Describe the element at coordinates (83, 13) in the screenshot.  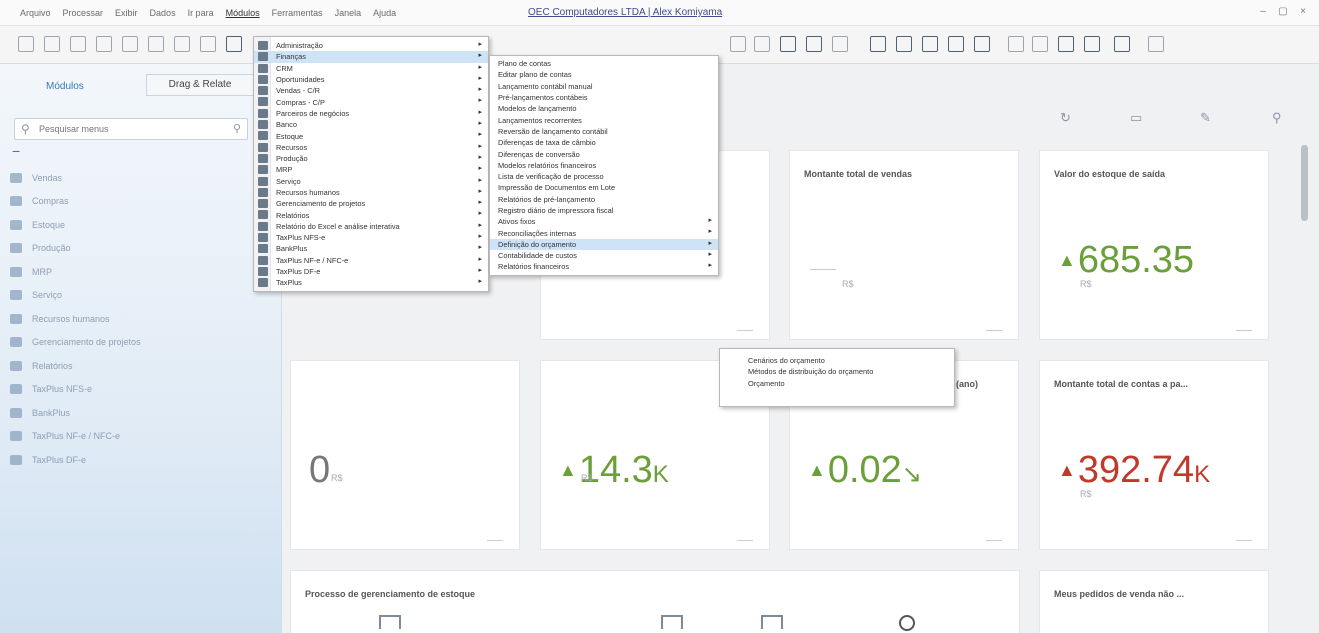
I see `menu-1: Processar` at that location.